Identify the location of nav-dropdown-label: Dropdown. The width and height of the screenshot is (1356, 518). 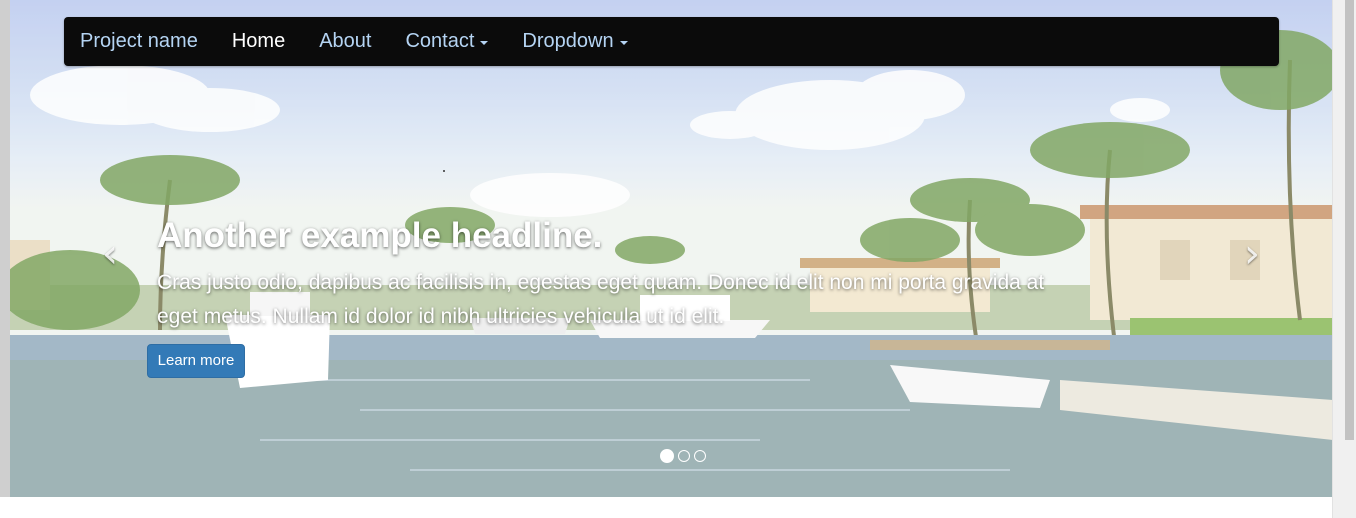
(568, 41).